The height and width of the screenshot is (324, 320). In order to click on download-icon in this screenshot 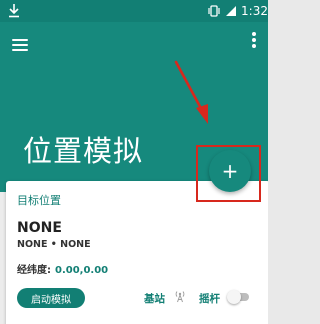, I will do `click(14, 11)`.